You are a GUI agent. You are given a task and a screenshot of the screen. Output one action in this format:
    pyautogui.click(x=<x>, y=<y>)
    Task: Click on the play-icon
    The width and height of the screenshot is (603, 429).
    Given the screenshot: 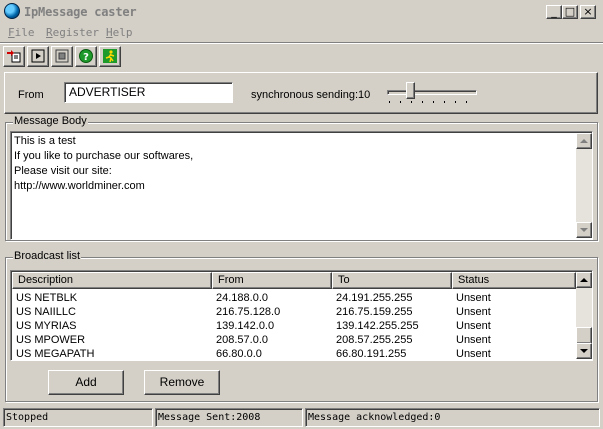 What is the action you would take?
    pyautogui.click(x=38, y=56)
    